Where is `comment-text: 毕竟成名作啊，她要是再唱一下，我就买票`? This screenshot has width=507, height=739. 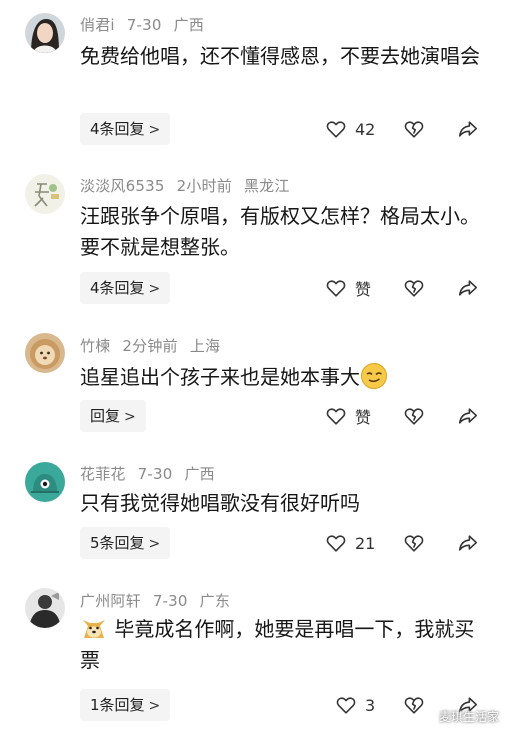 comment-text: 毕竟成名作啊，她要是再唱一下，我就买票 is located at coordinates (282, 645).